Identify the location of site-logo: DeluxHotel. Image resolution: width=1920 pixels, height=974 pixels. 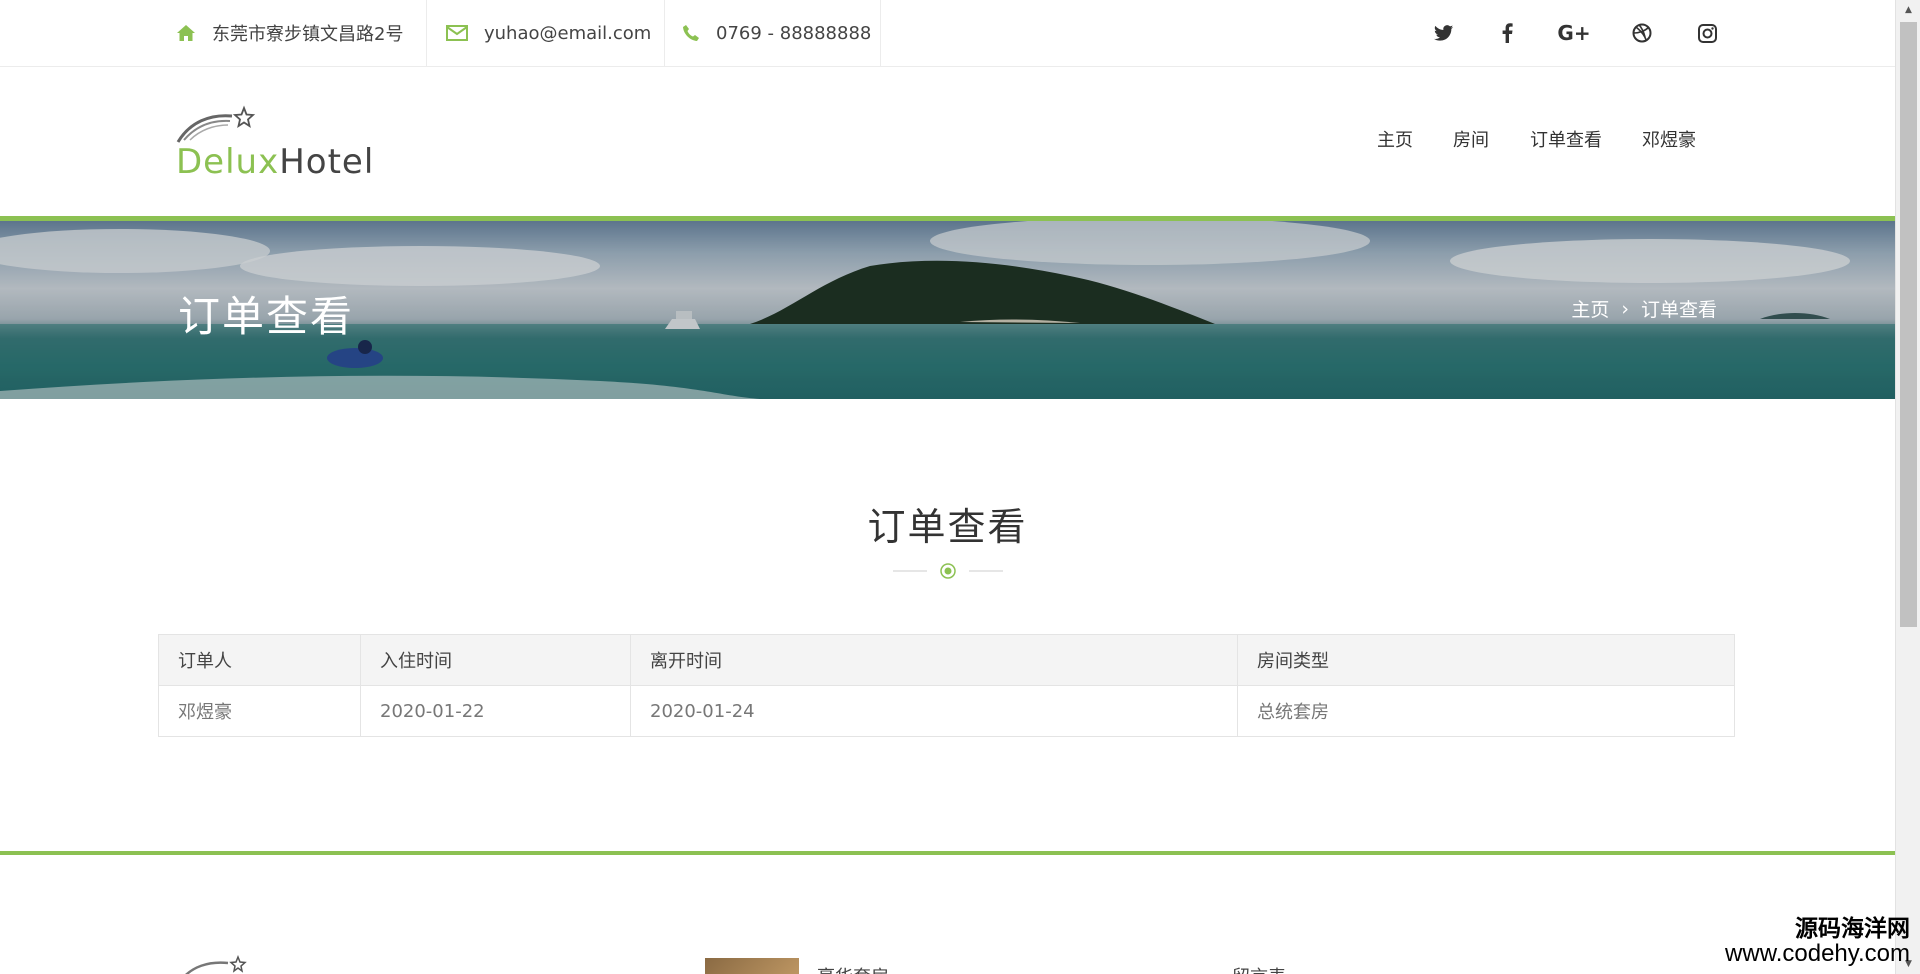
(281, 144).